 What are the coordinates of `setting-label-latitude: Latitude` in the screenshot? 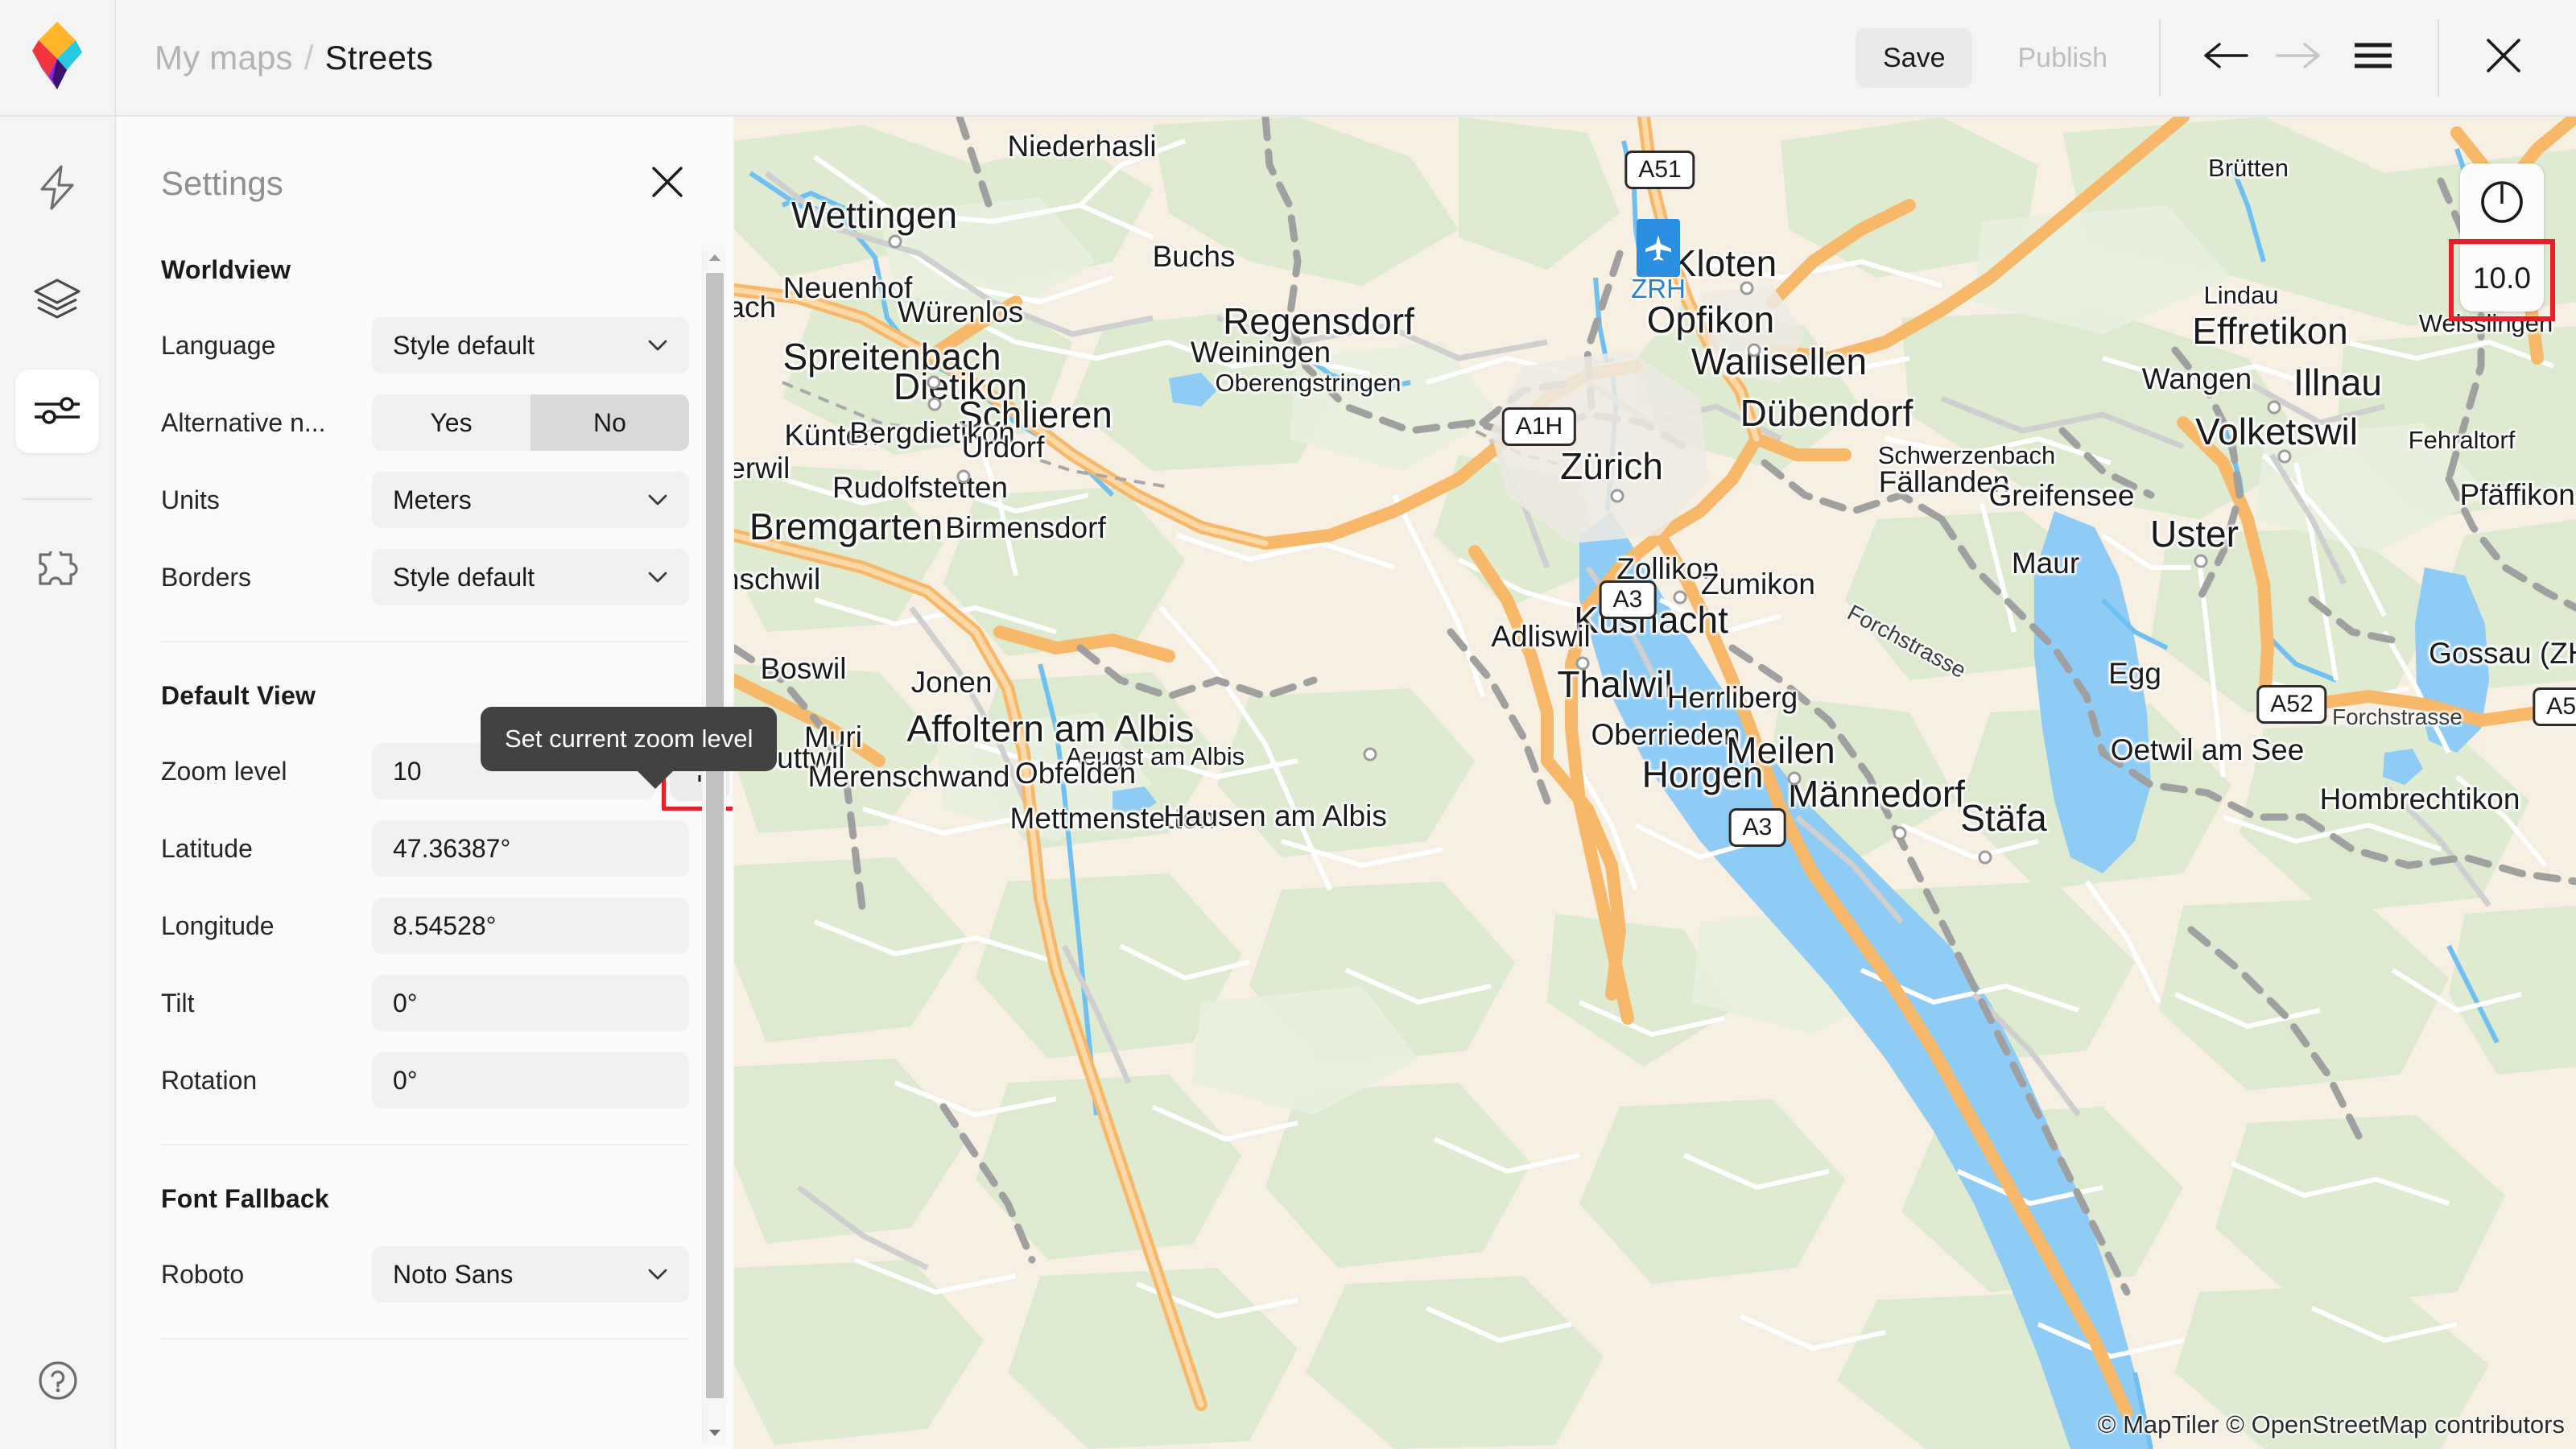 It's located at (207, 848).